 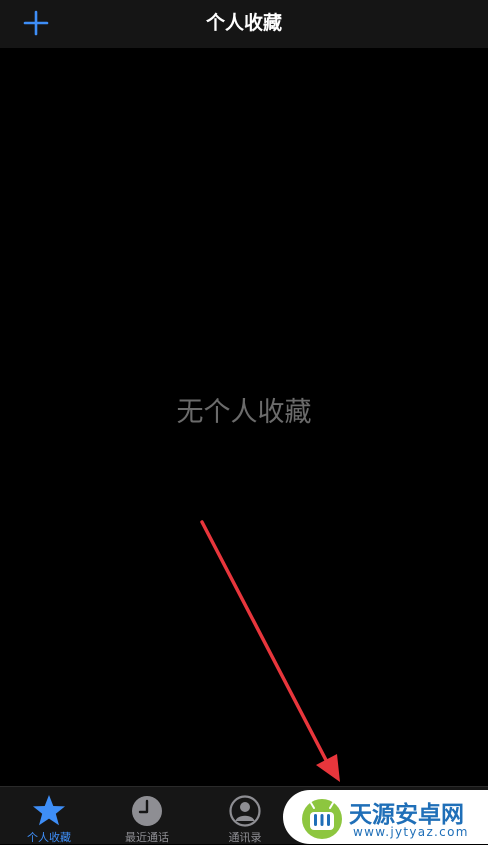 I want to click on tab-contacts: 通讯录, so click(x=245, y=816).